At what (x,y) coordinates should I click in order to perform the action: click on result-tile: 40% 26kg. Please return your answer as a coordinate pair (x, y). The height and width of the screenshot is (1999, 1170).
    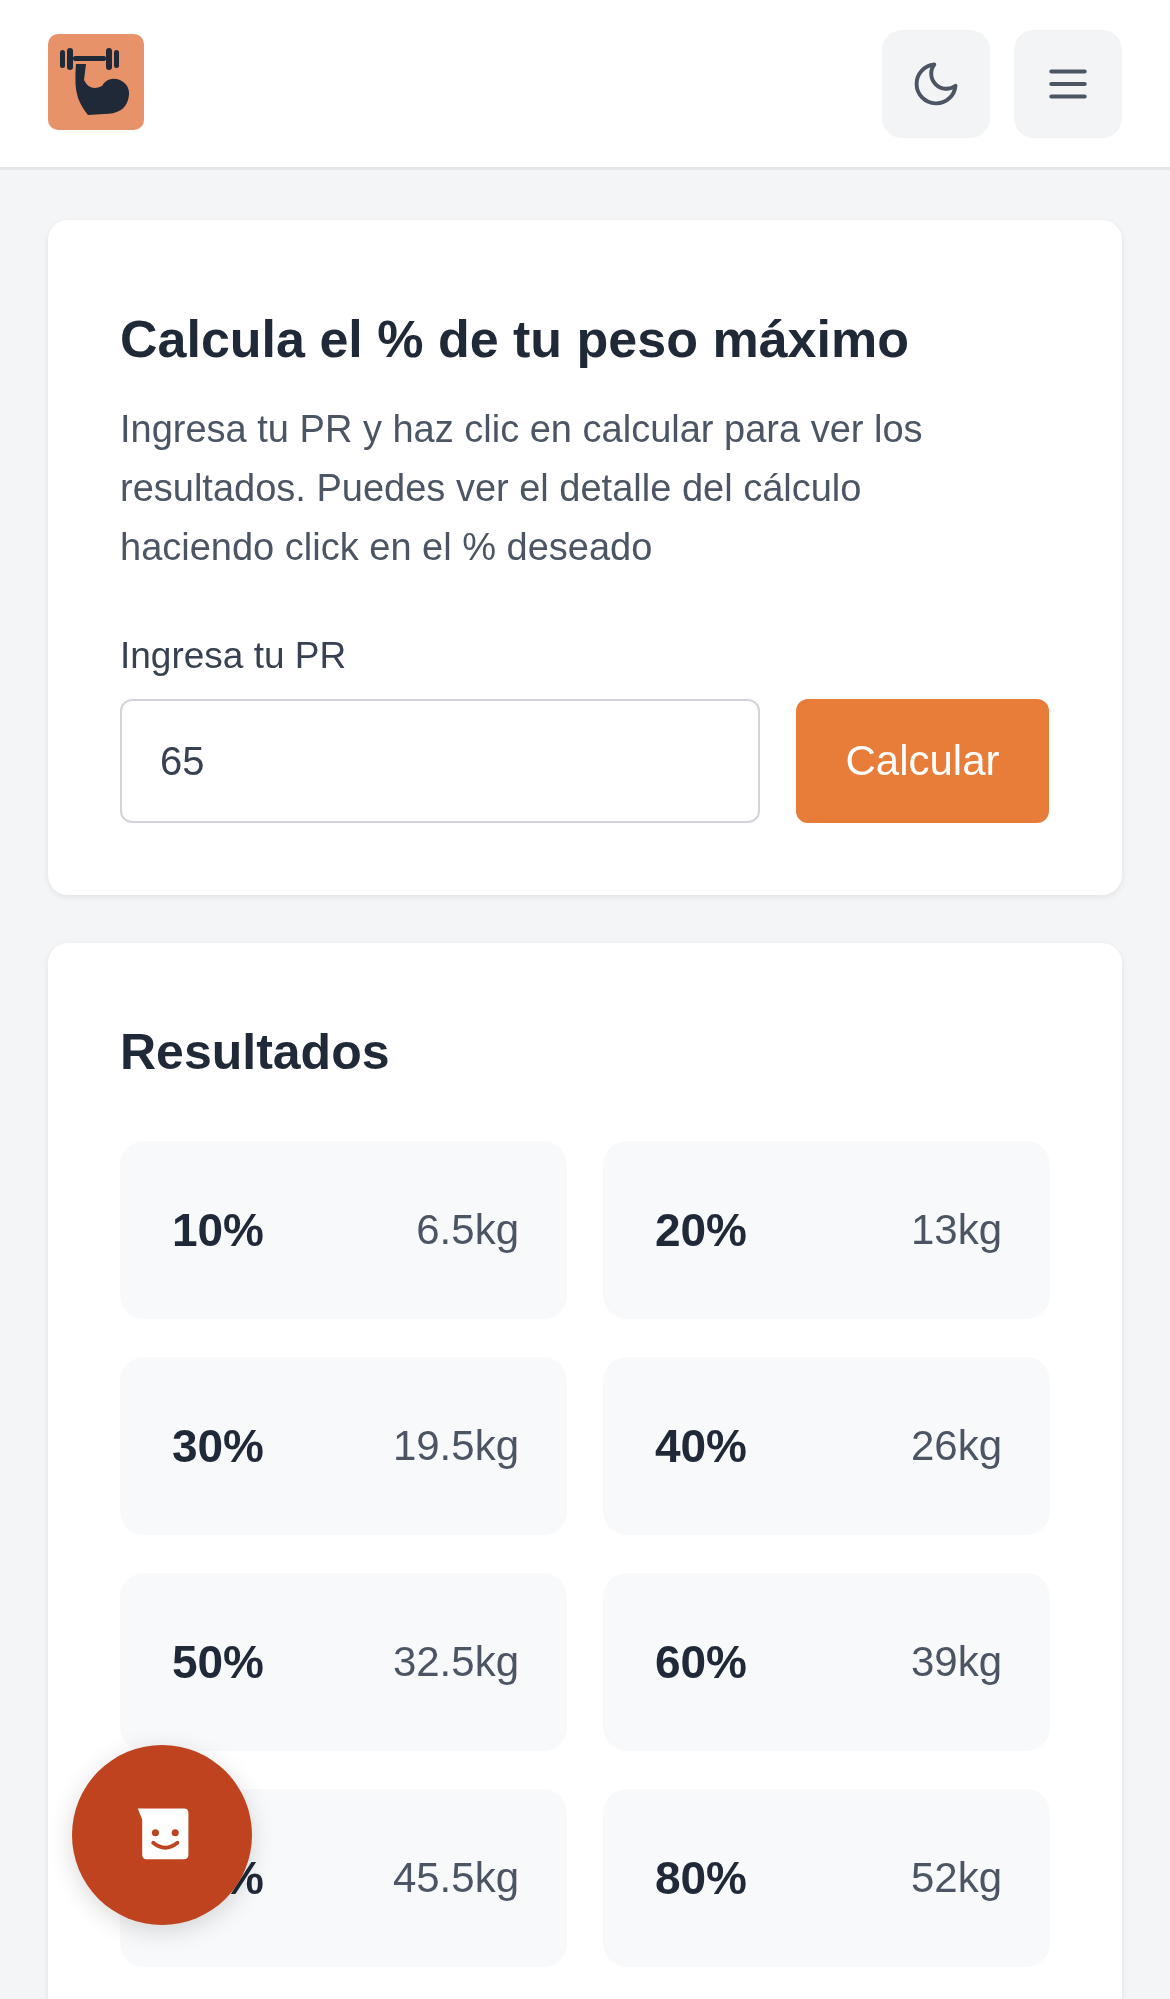
    Looking at the image, I should click on (826, 1446).